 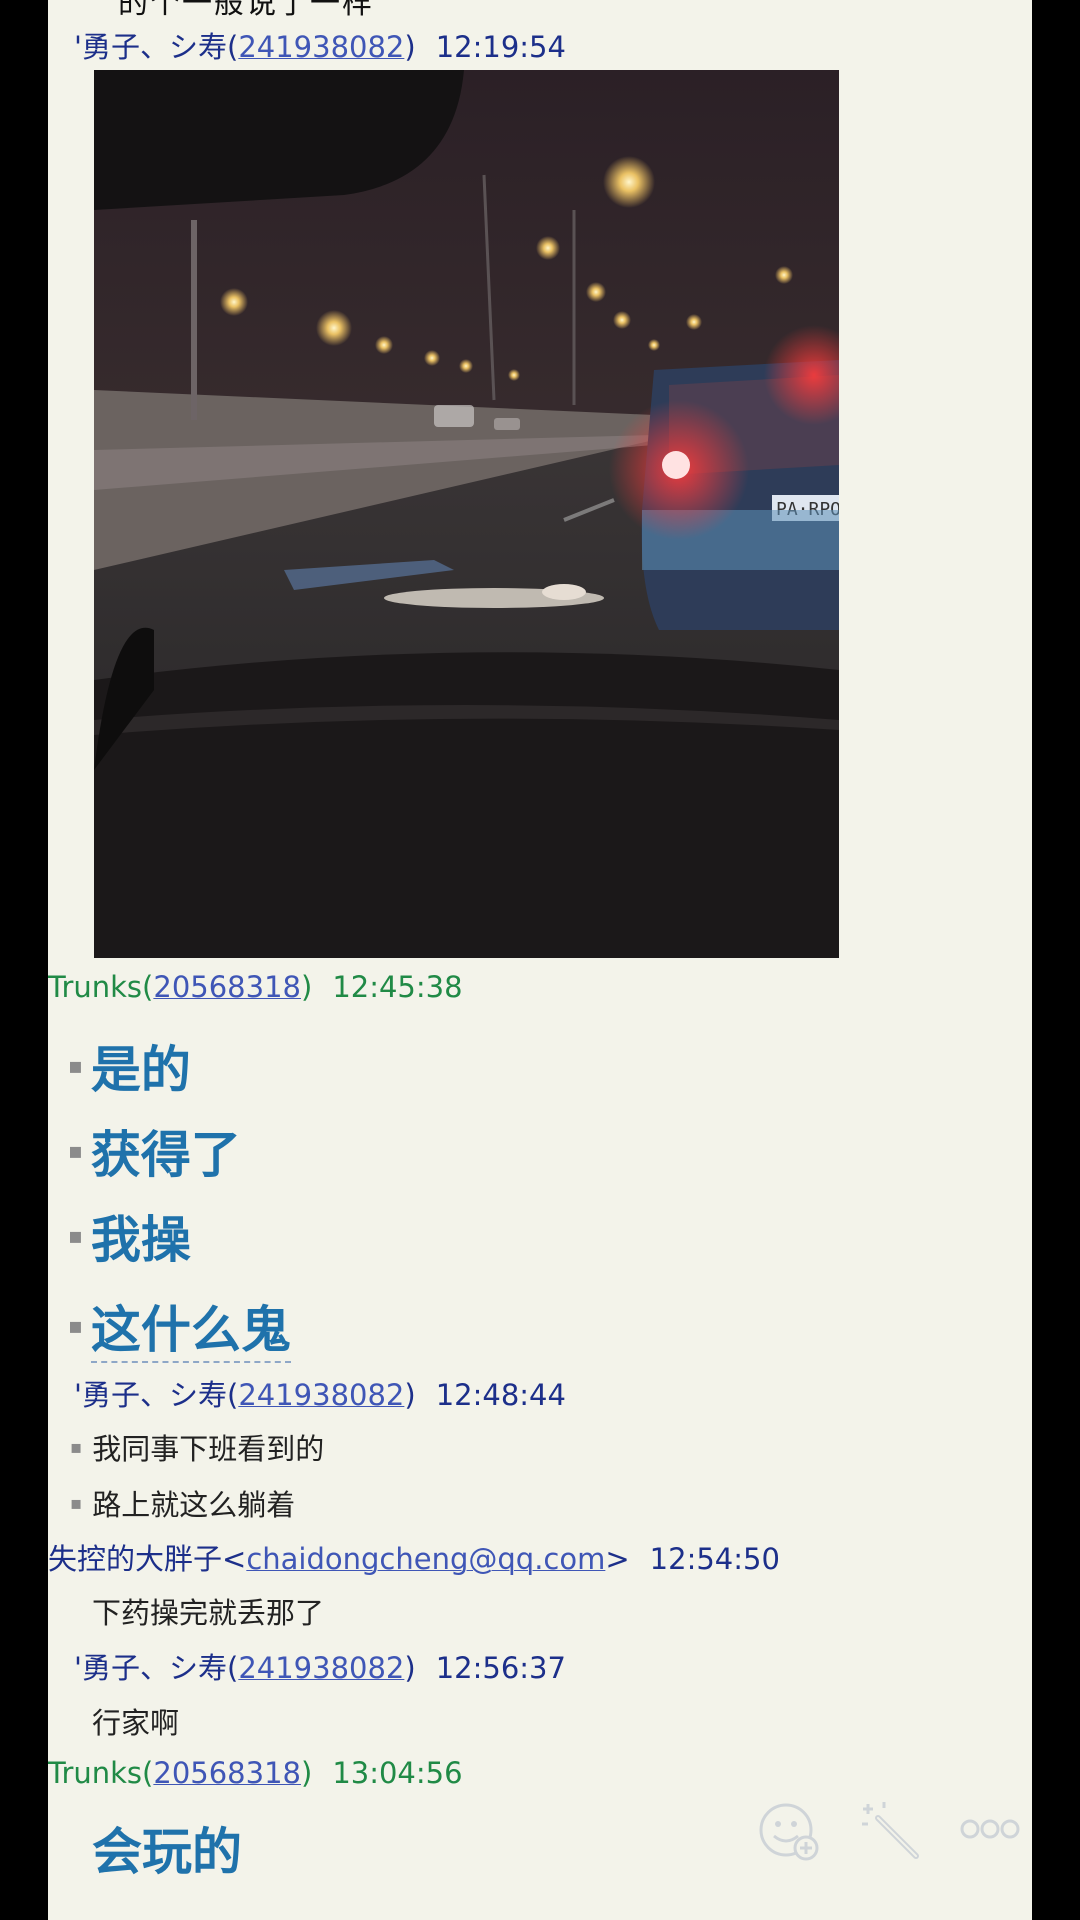 I want to click on message-header: '勇子、シ寿(241938082) 12:56:37, so click(x=320, y=1668).